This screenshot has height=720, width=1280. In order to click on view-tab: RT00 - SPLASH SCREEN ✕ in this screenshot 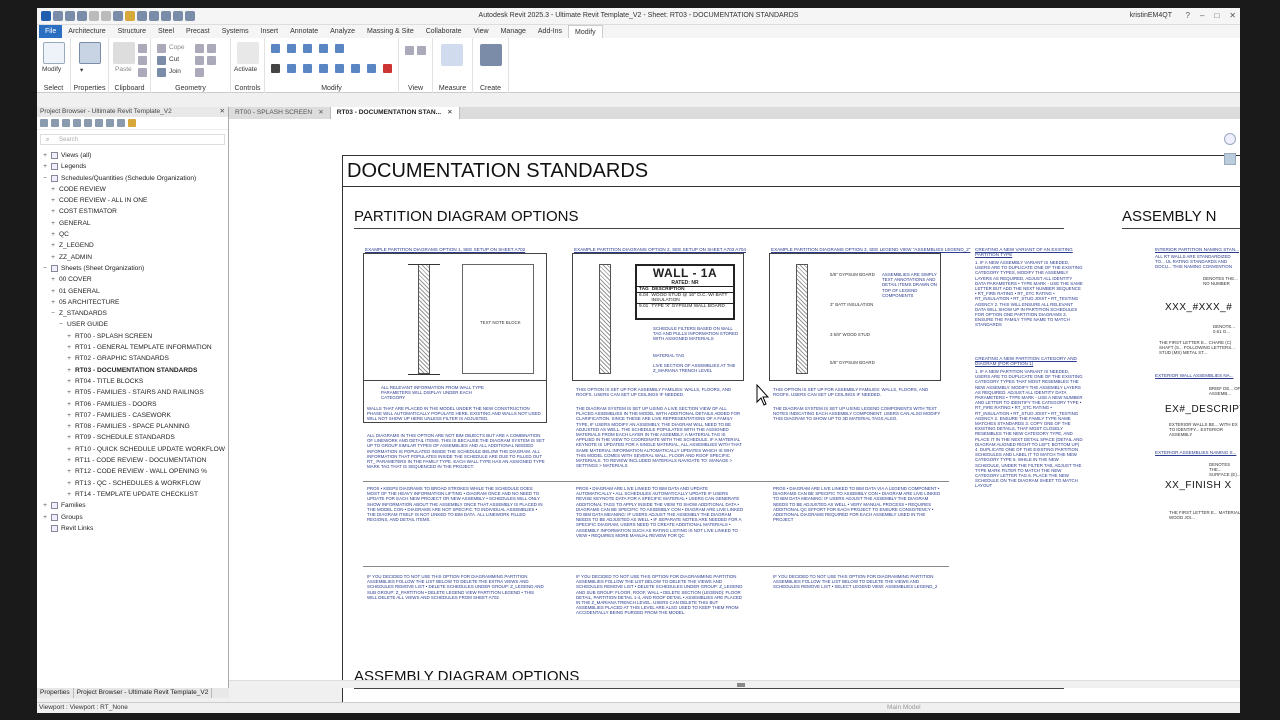, I will do `click(280, 113)`.